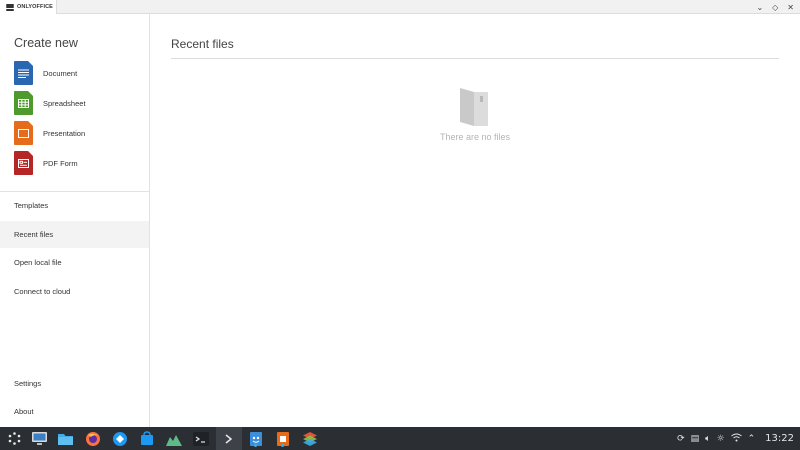 This screenshot has width=800, height=450. I want to click on title-bar: ONLYOFFICE ⌄ ◇ ✕, so click(400, 7).